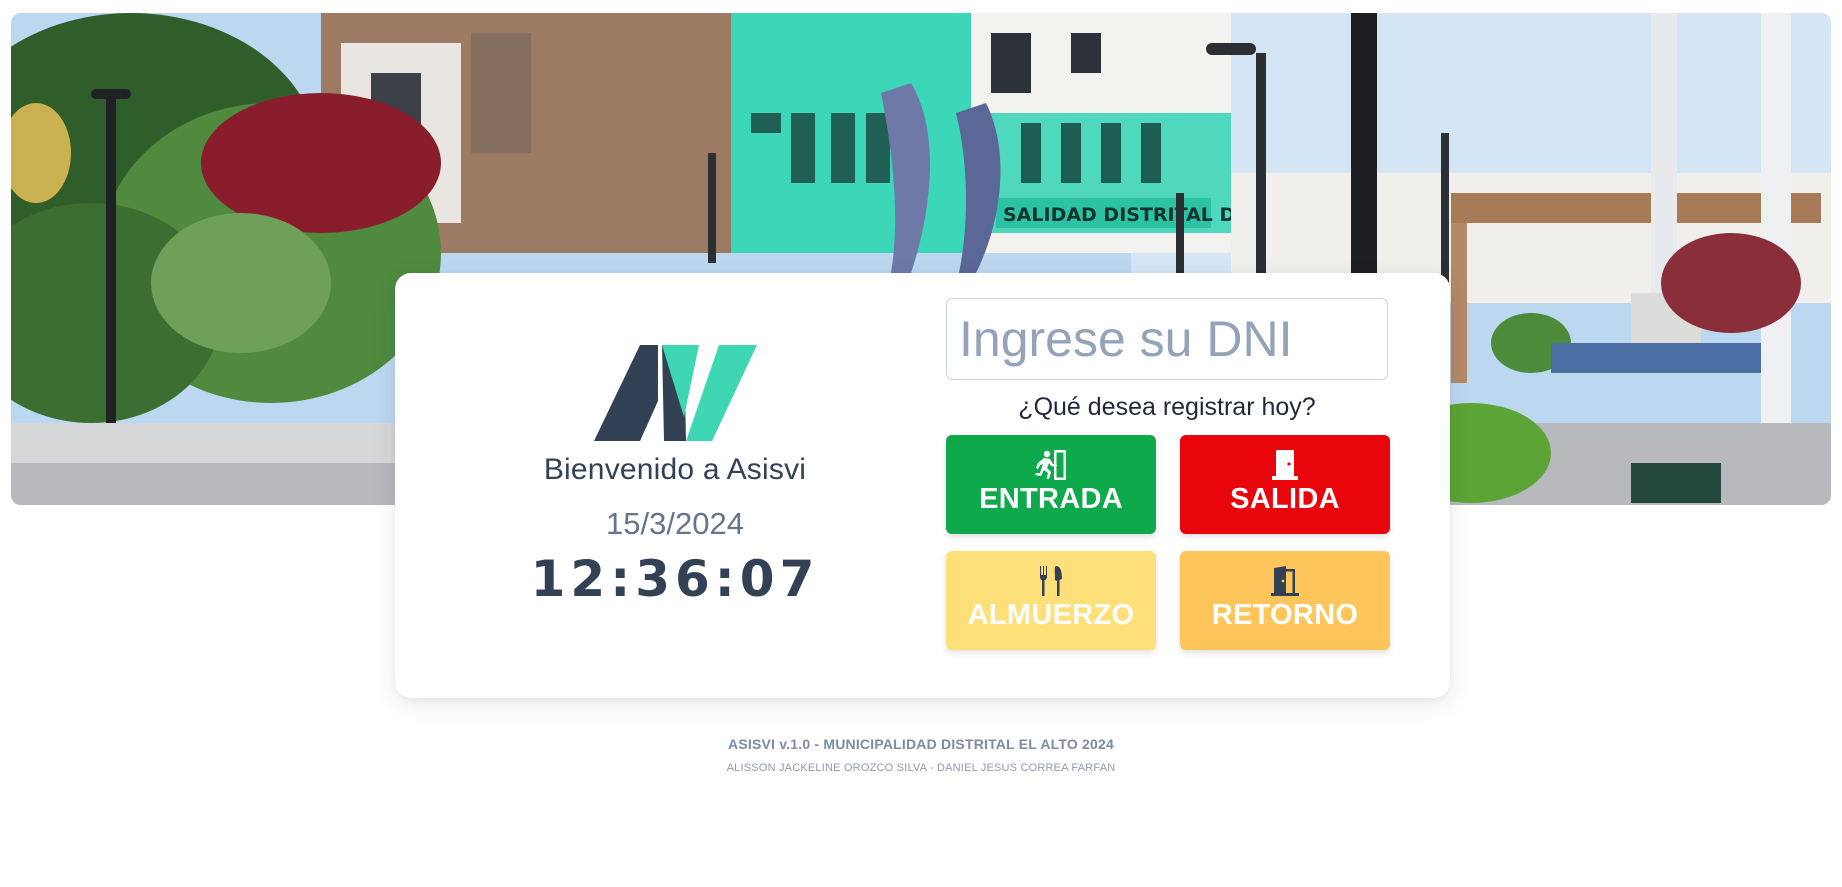 The height and width of the screenshot is (887, 1842). Describe the element at coordinates (1285, 499) in the screenshot. I see `salida-label: SALIDA` at that location.